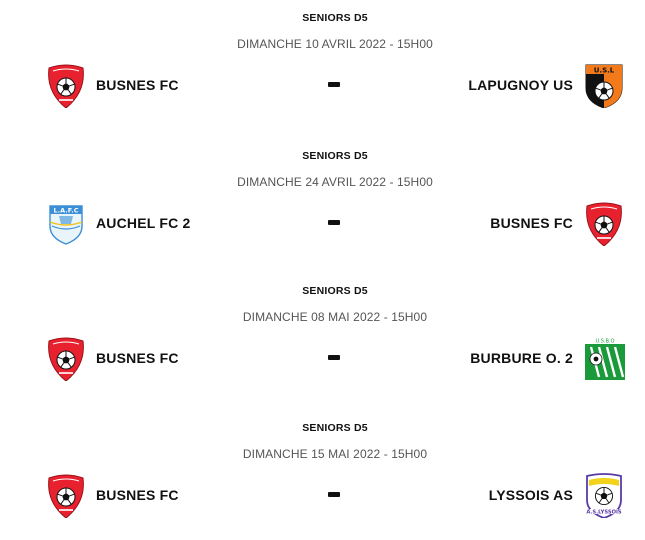  I want to click on lyssois-as-crest-icon, so click(604, 495).